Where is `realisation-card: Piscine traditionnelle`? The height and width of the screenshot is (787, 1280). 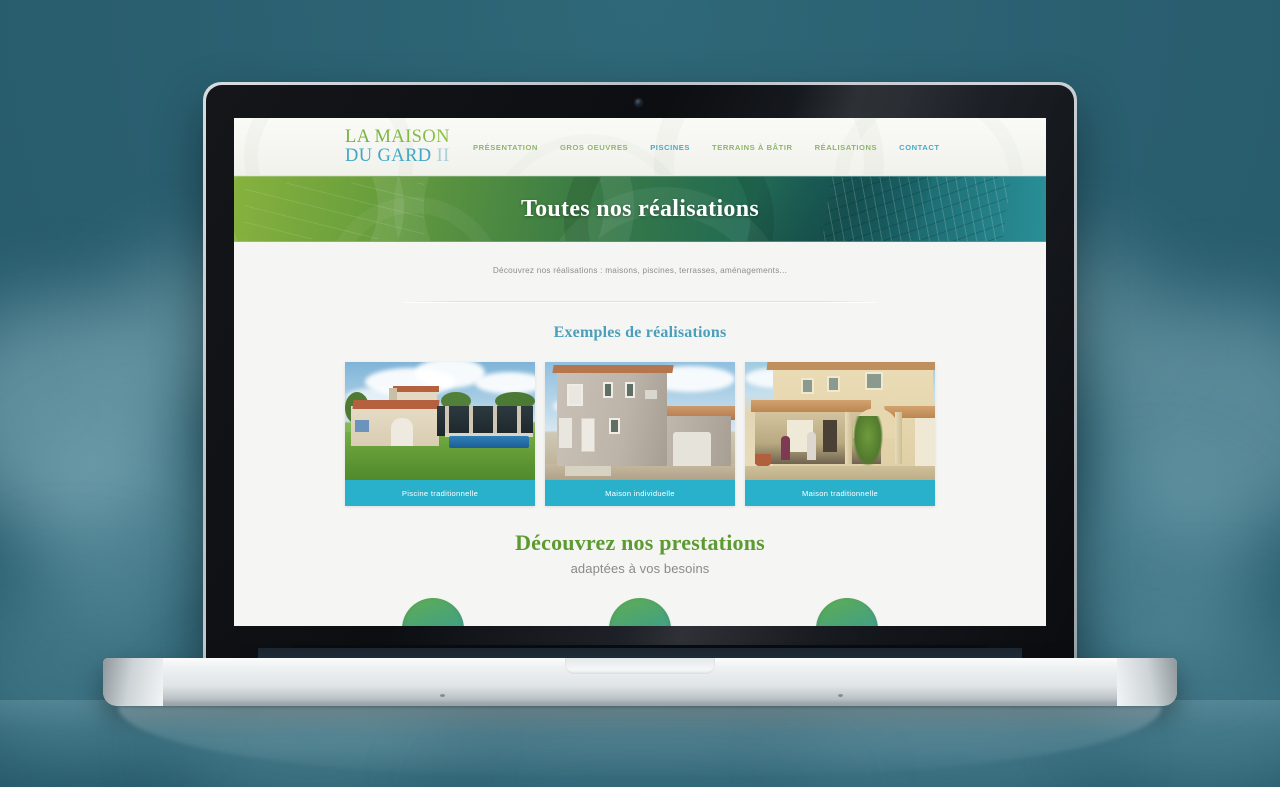
realisation-card: Piscine traditionnelle is located at coordinates (440, 434).